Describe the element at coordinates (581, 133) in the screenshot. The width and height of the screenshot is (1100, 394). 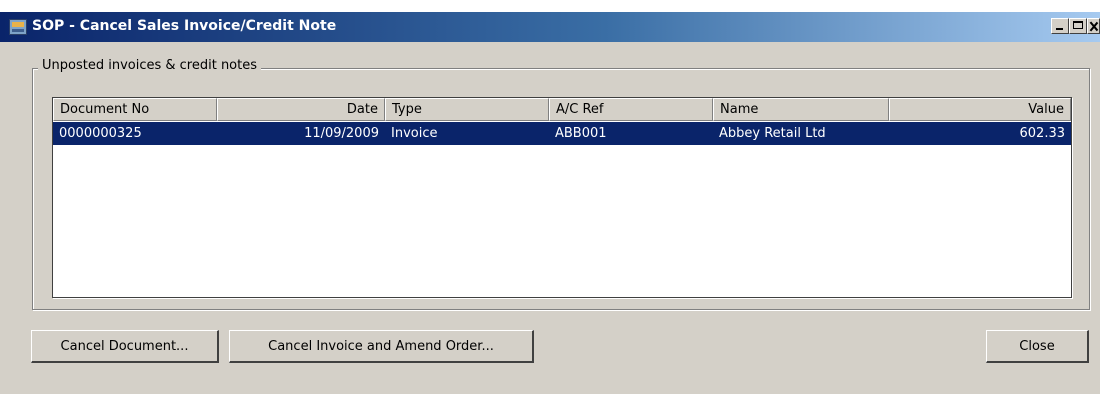
I see `cell-ac-ref: ABB001` at that location.